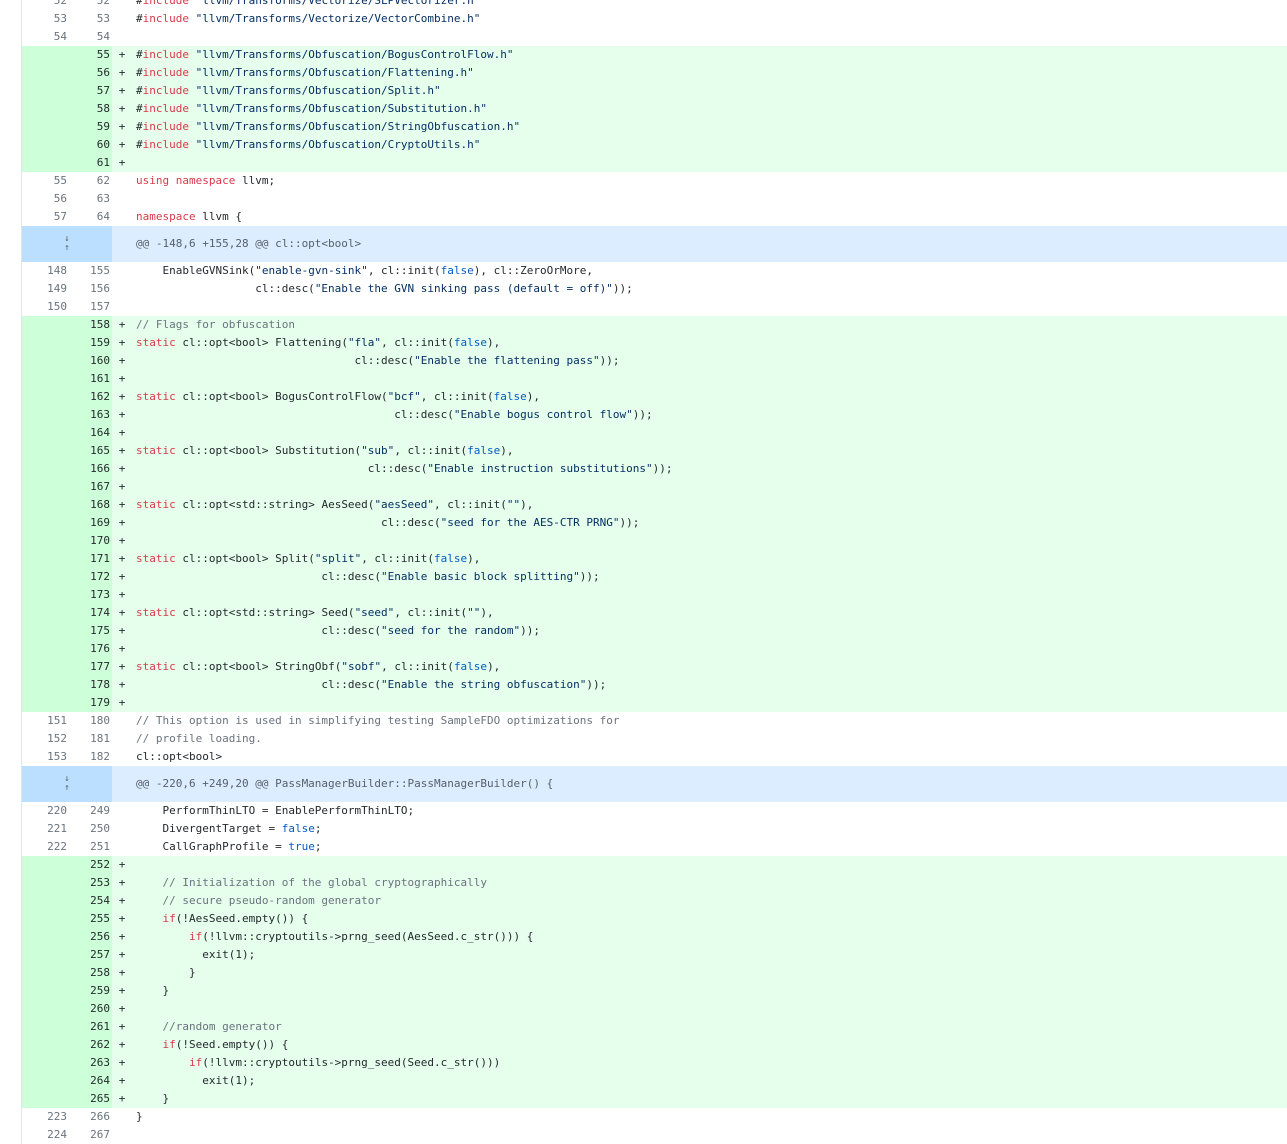  I want to click on new-line-number: 264, so click(89, 1081).